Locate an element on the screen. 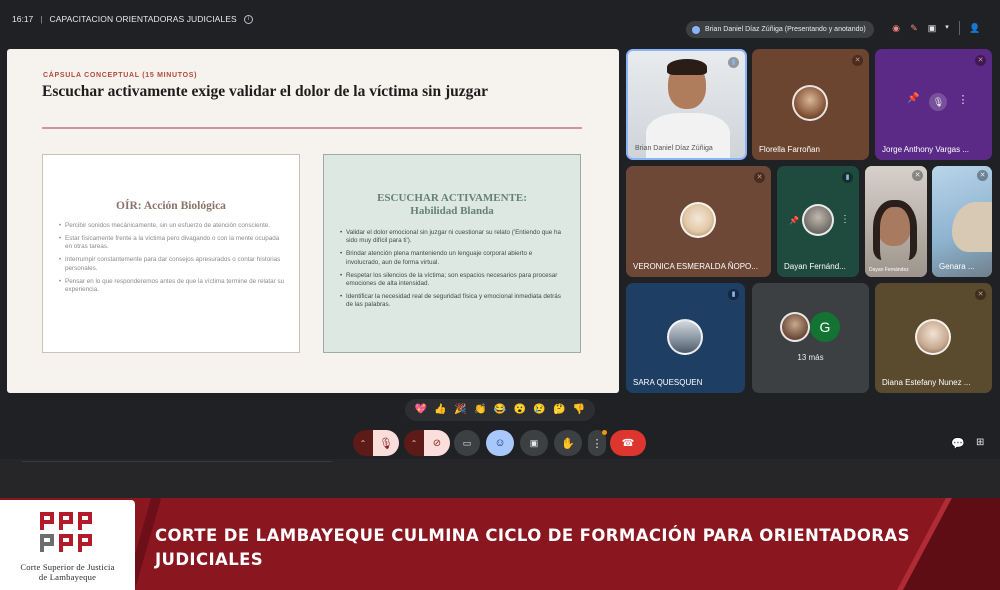 This screenshot has width=1000, height=590. speaking-icon: ▮ is located at coordinates (847, 177).